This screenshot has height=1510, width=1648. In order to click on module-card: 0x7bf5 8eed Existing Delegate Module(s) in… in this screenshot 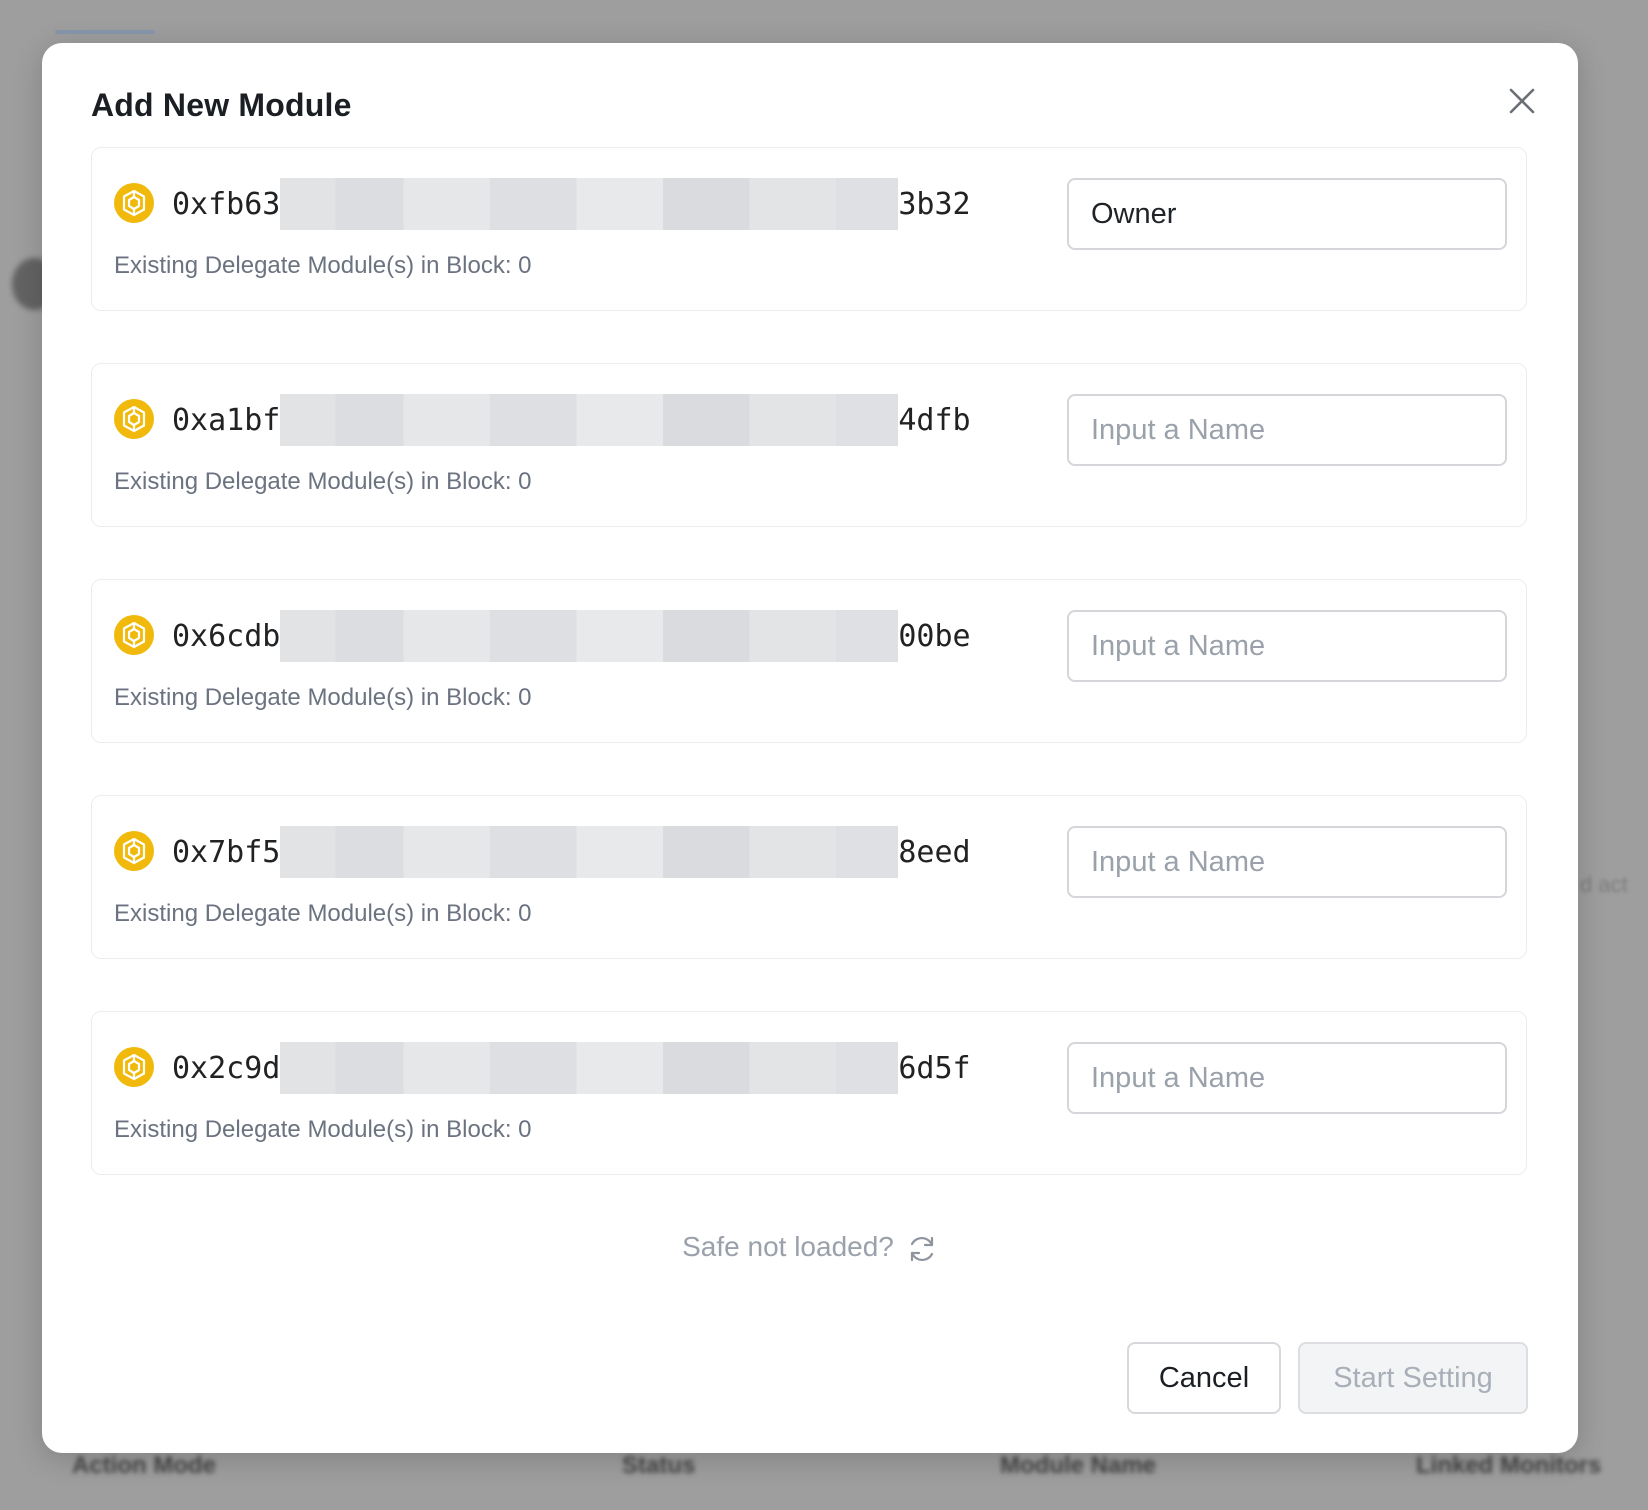, I will do `click(809, 877)`.